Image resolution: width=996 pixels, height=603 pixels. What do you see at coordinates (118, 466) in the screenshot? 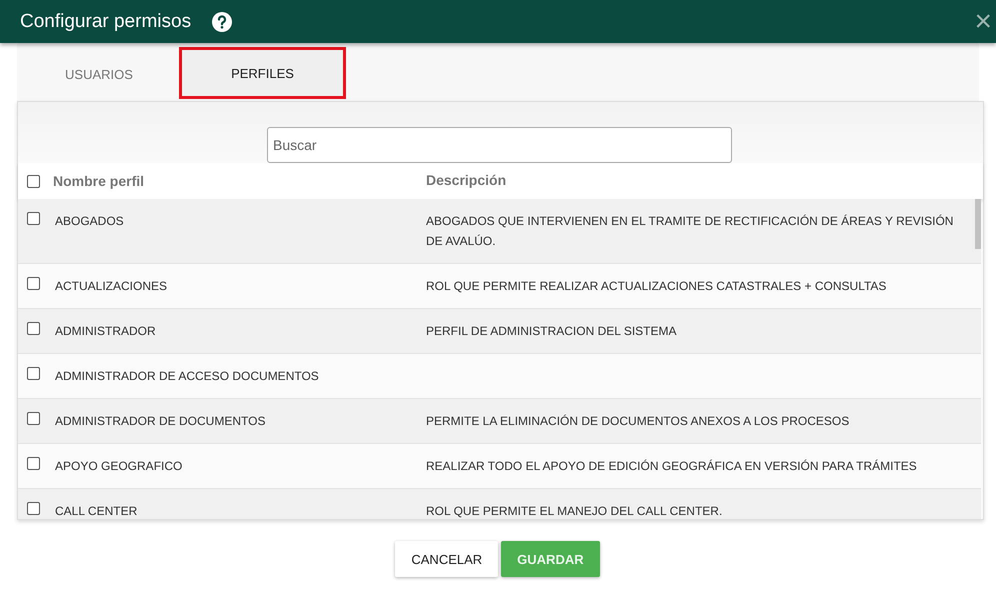
I see `table-cell-text: APOYO GEOGRAFICO` at bounding box center [118, 466].